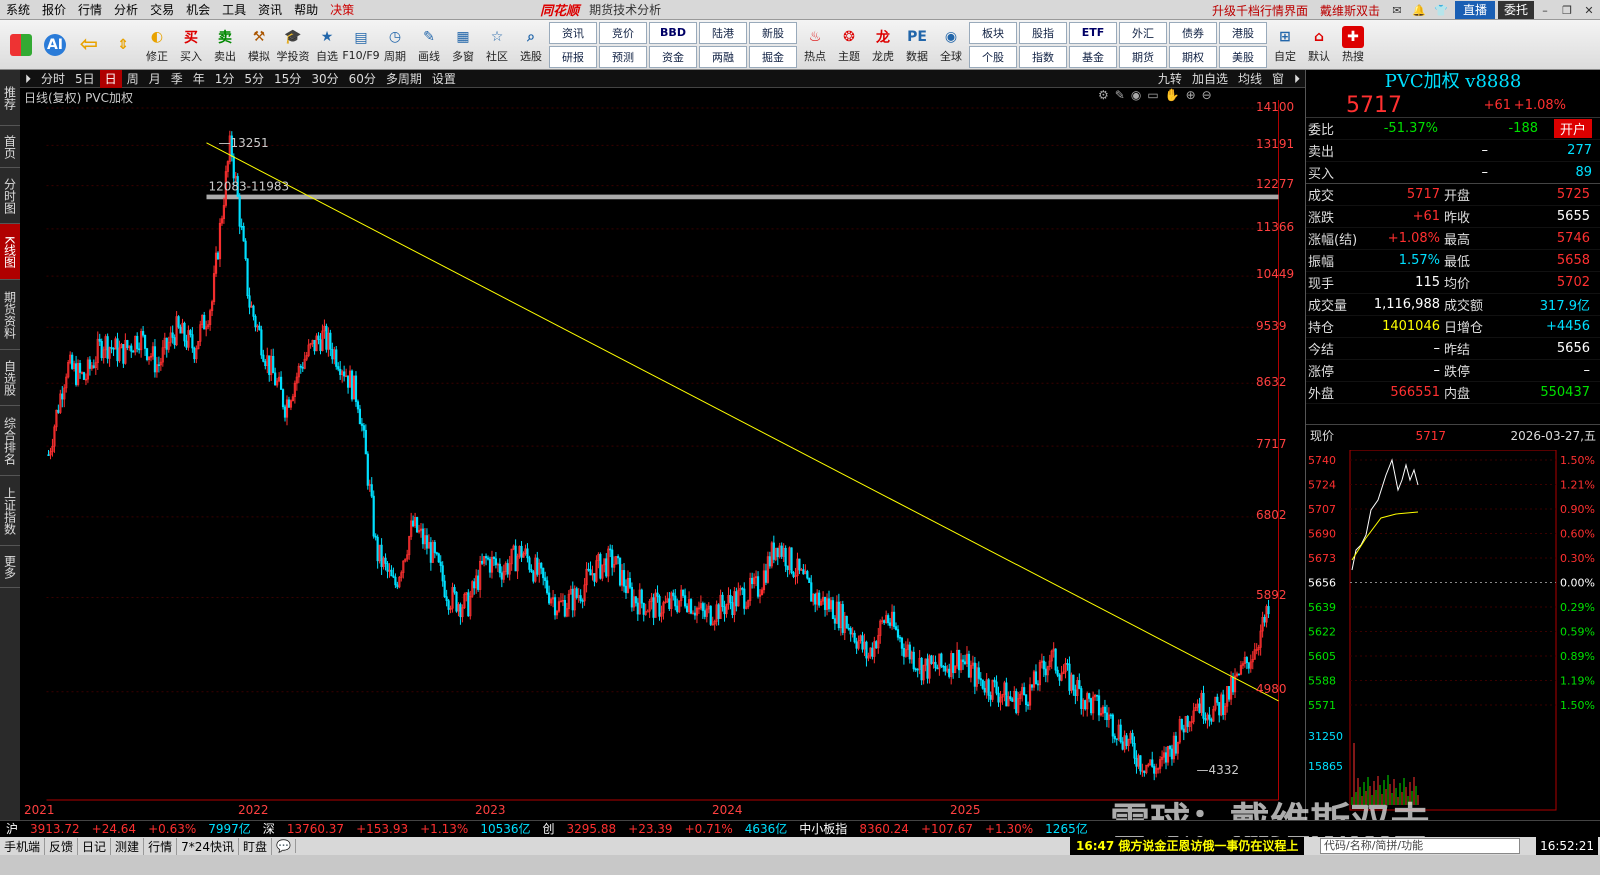  What do you see at coordinates (128, 846) in the screenshot?
I see `test-link: 测建` at bounding box center [128, 846].